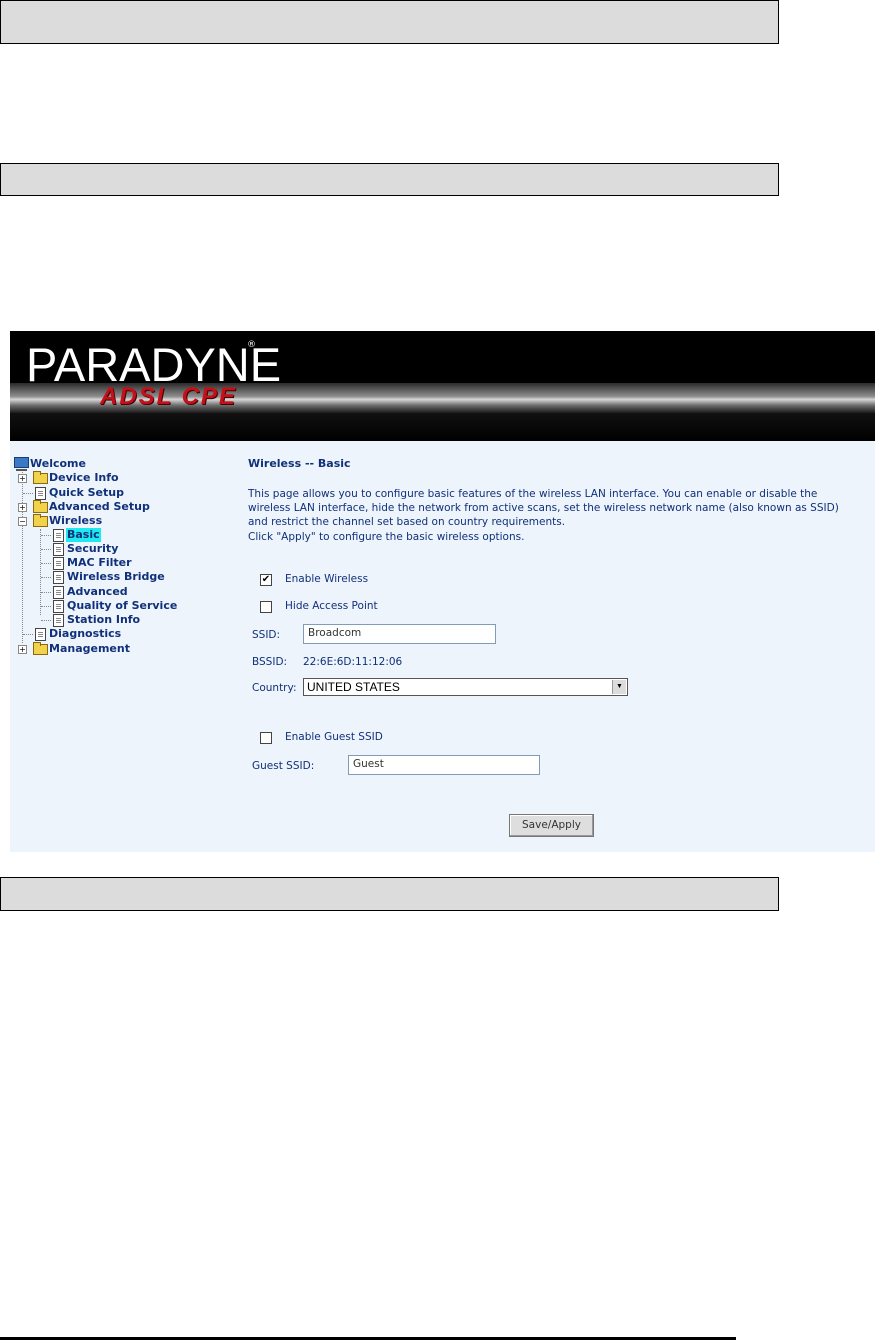 Image resolution: width=875 pixels, height=1344 pixels. I want to click on sidebar-item-label: Device Info, so click(84, 477).